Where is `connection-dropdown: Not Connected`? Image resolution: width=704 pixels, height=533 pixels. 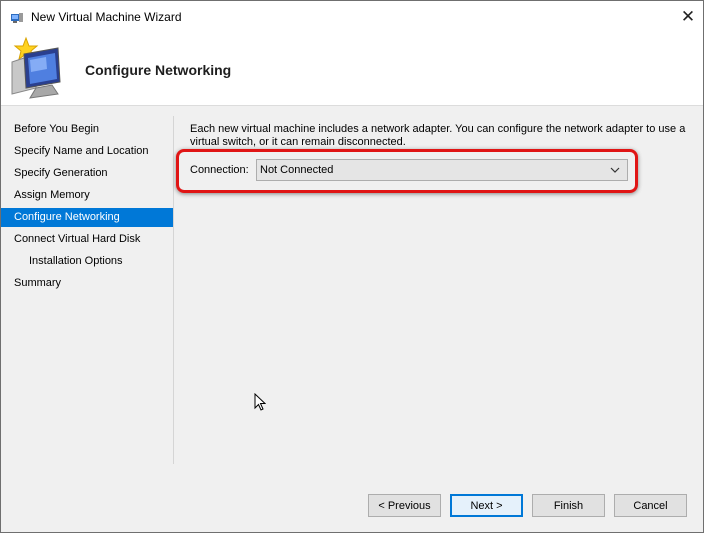
connection-dropdown: Not Connected is located at coordinates (442, 170).